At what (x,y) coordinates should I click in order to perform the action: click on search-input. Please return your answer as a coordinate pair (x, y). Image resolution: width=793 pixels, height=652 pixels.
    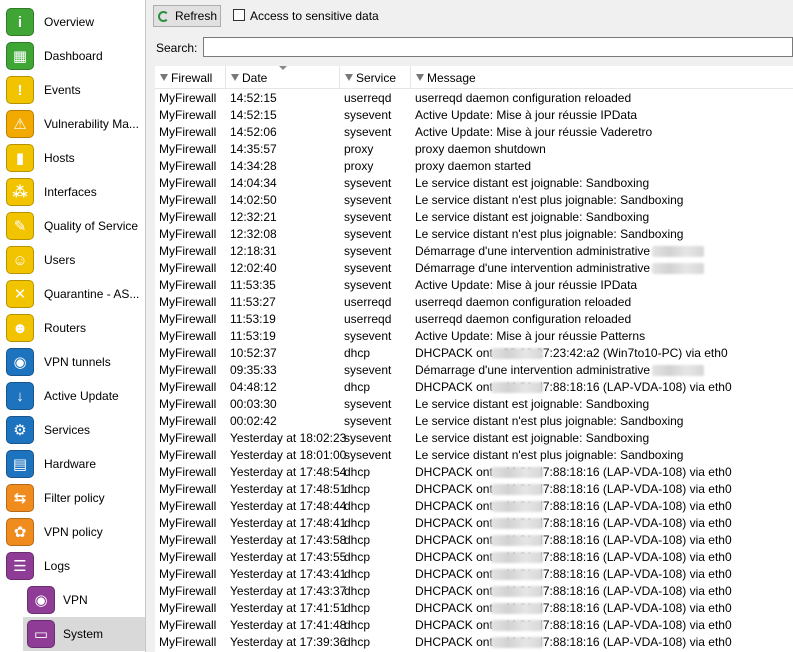
    Looking at the image, I should click on (498, 47).